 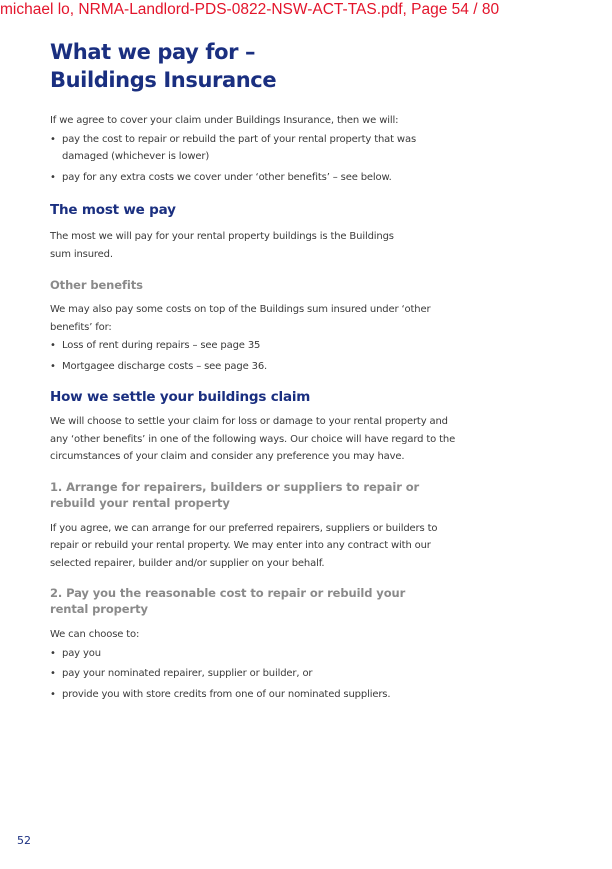 I want to click on page-title: What we pay for – Buildings Insurance, so click(x=255, y=66).